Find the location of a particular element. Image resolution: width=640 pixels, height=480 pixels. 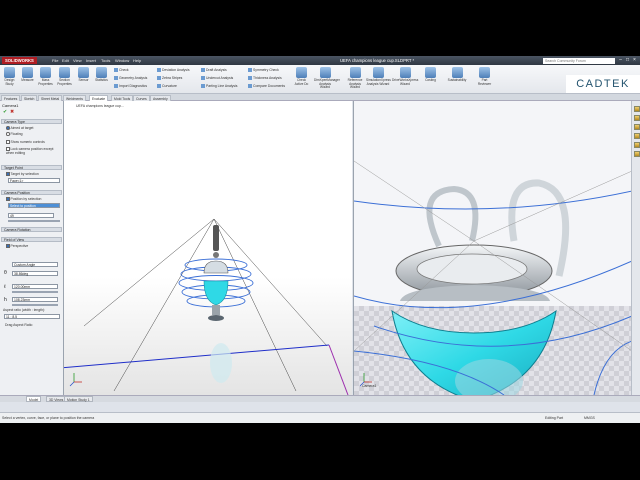

cancel-x-icon: ✖ is located at coordinates (12, 112).